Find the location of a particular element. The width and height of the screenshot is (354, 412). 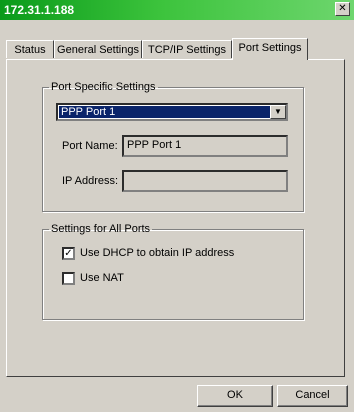

close-button: ✕ is located at coordinates (342, 9).